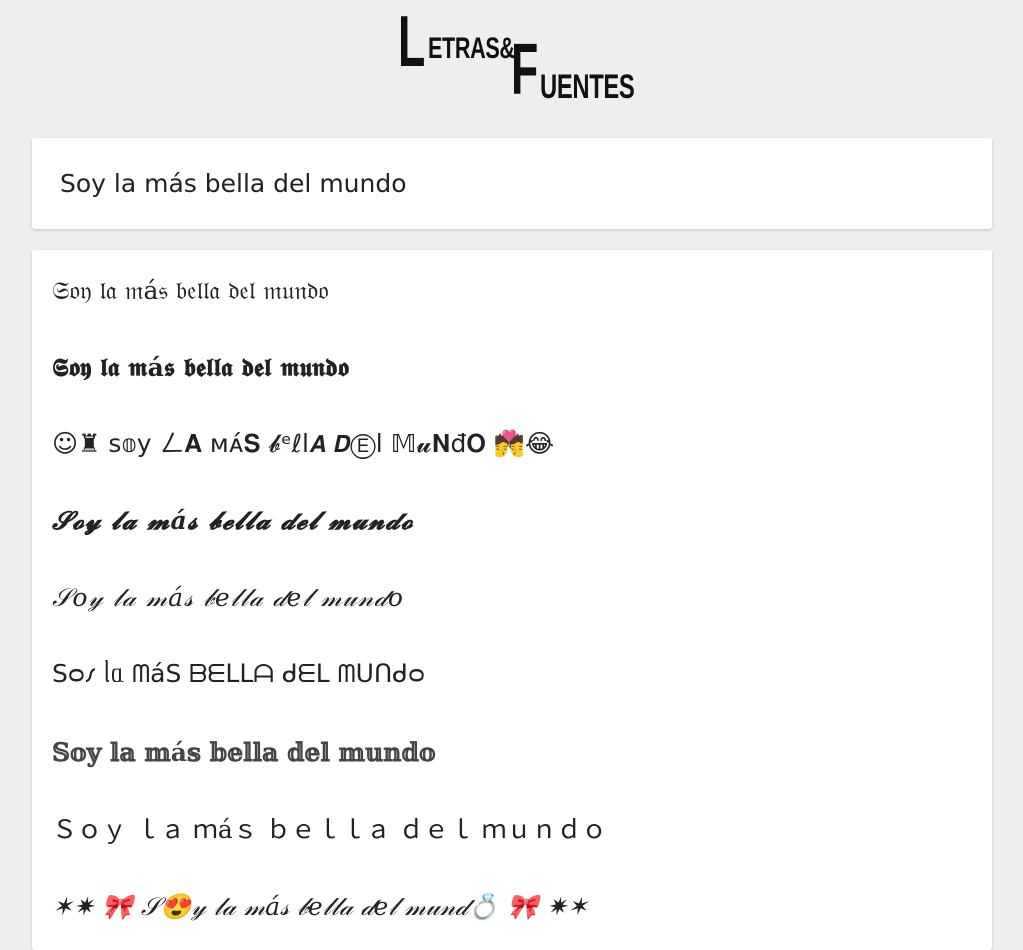 The width and height of the screenshot is (1023, 950). Describe the element at coordinates (512, 291) in the screenshot. I see `font-result-fraktur: 𝔖𝔬𝔶 𝔩𝔞 𝔪á𝔰 𝔟𝔢𝔩𝔩𝔞 𝔡𝔢𝔩 𝔪𝔲𝔫𝔡𝔬` at that location.